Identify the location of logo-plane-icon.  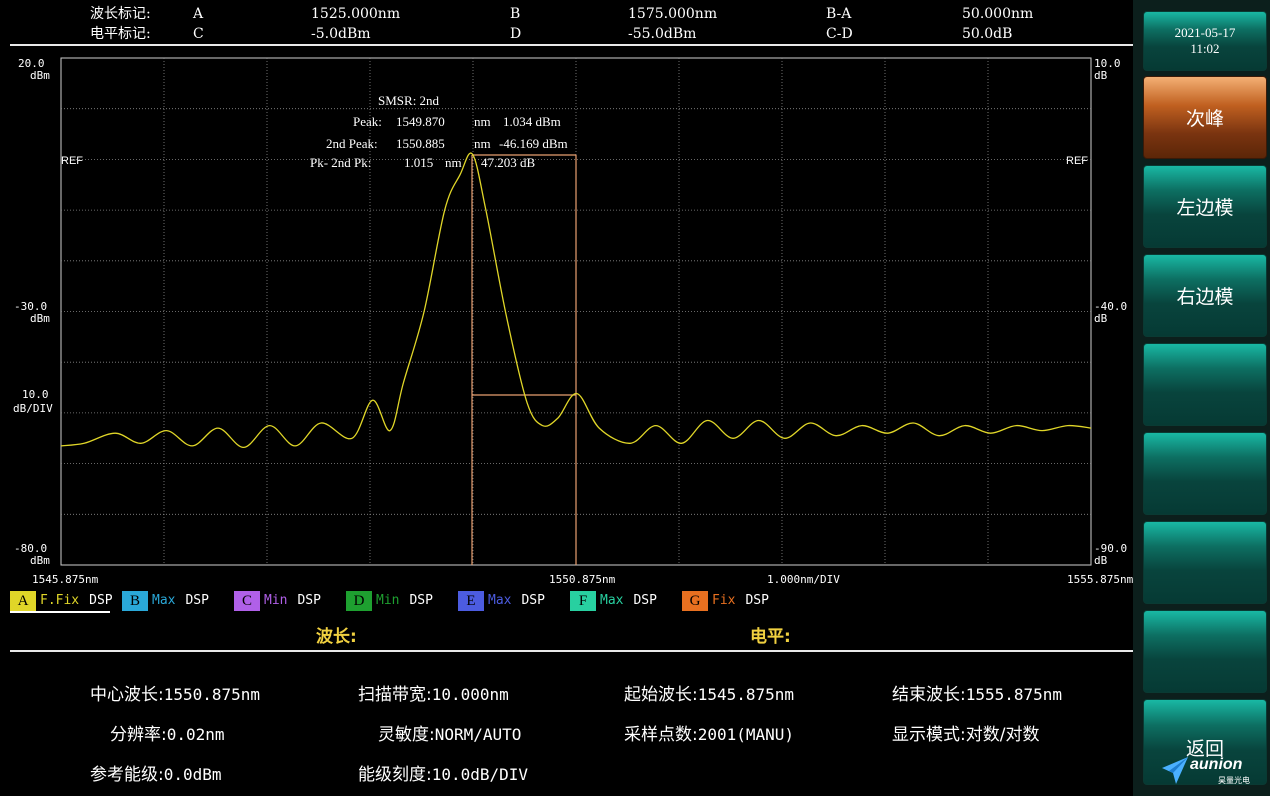
(1175, 770).